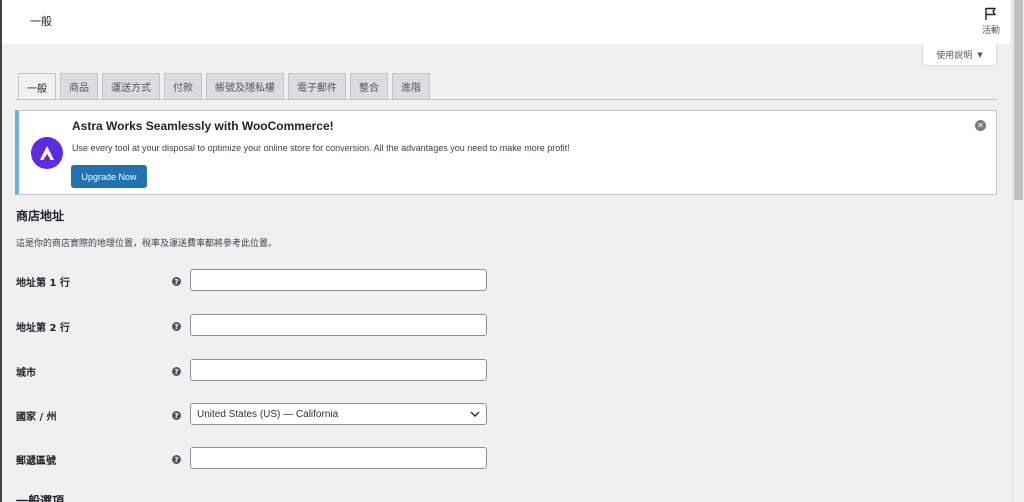  Describe the element at coordinates (43, 328) in the screenshot. I see `address2-label: 地址第 2 行` at that location.